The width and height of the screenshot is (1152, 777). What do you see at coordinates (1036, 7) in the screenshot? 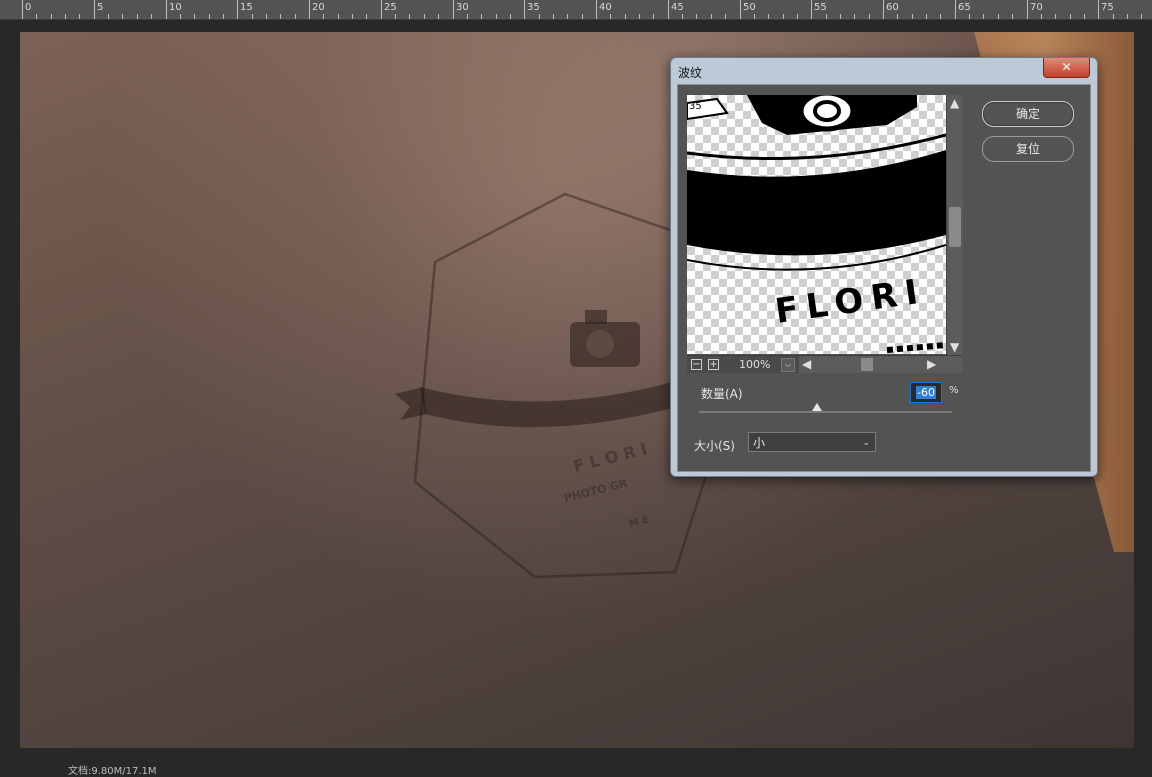
I see `ruler-label: 70` at bounding box center [1036, 7].